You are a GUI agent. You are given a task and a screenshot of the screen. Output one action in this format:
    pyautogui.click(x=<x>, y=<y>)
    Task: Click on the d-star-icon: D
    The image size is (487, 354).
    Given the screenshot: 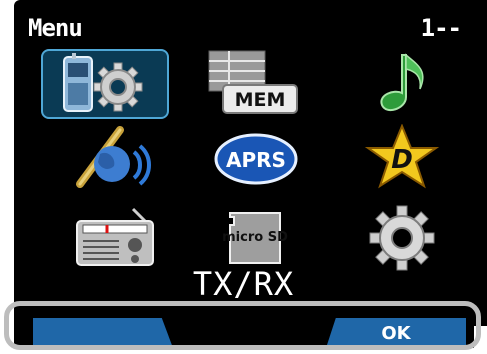 What is the action you would take?
    pyautogui.click(x=402, y=156)
    